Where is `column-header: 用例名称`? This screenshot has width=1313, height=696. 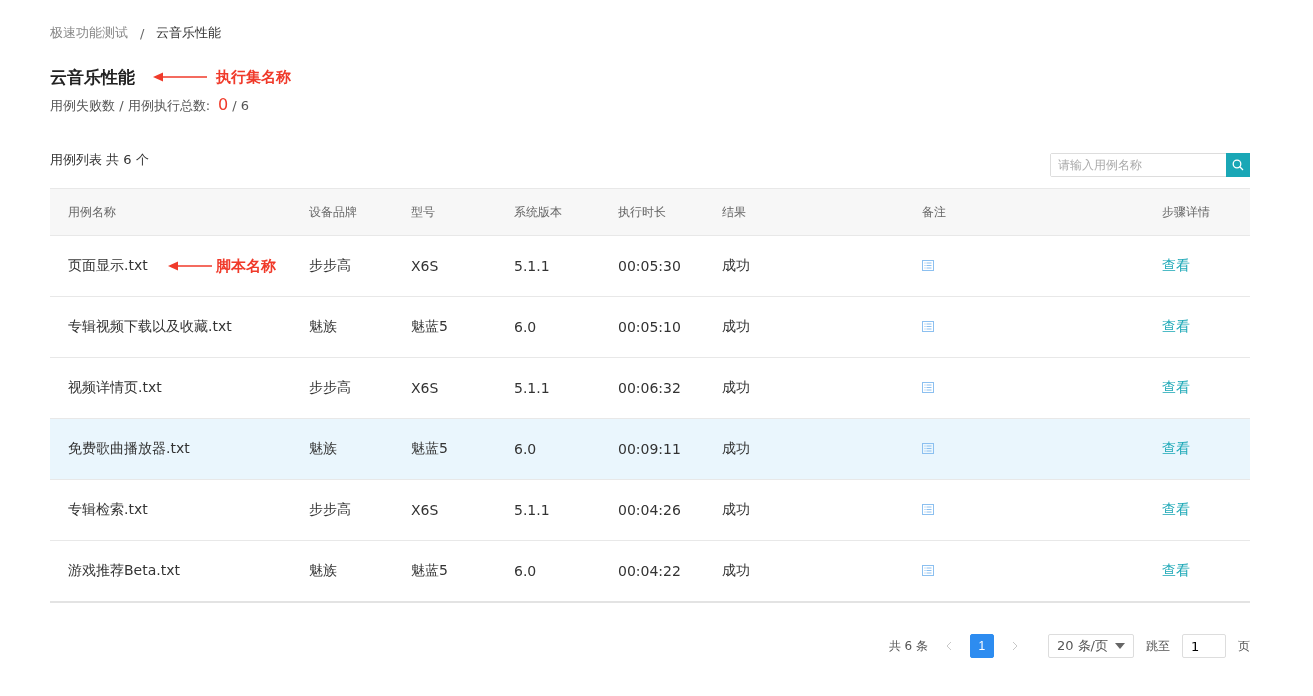 column-header: 用例名称 is located at coordinates (92, 212).